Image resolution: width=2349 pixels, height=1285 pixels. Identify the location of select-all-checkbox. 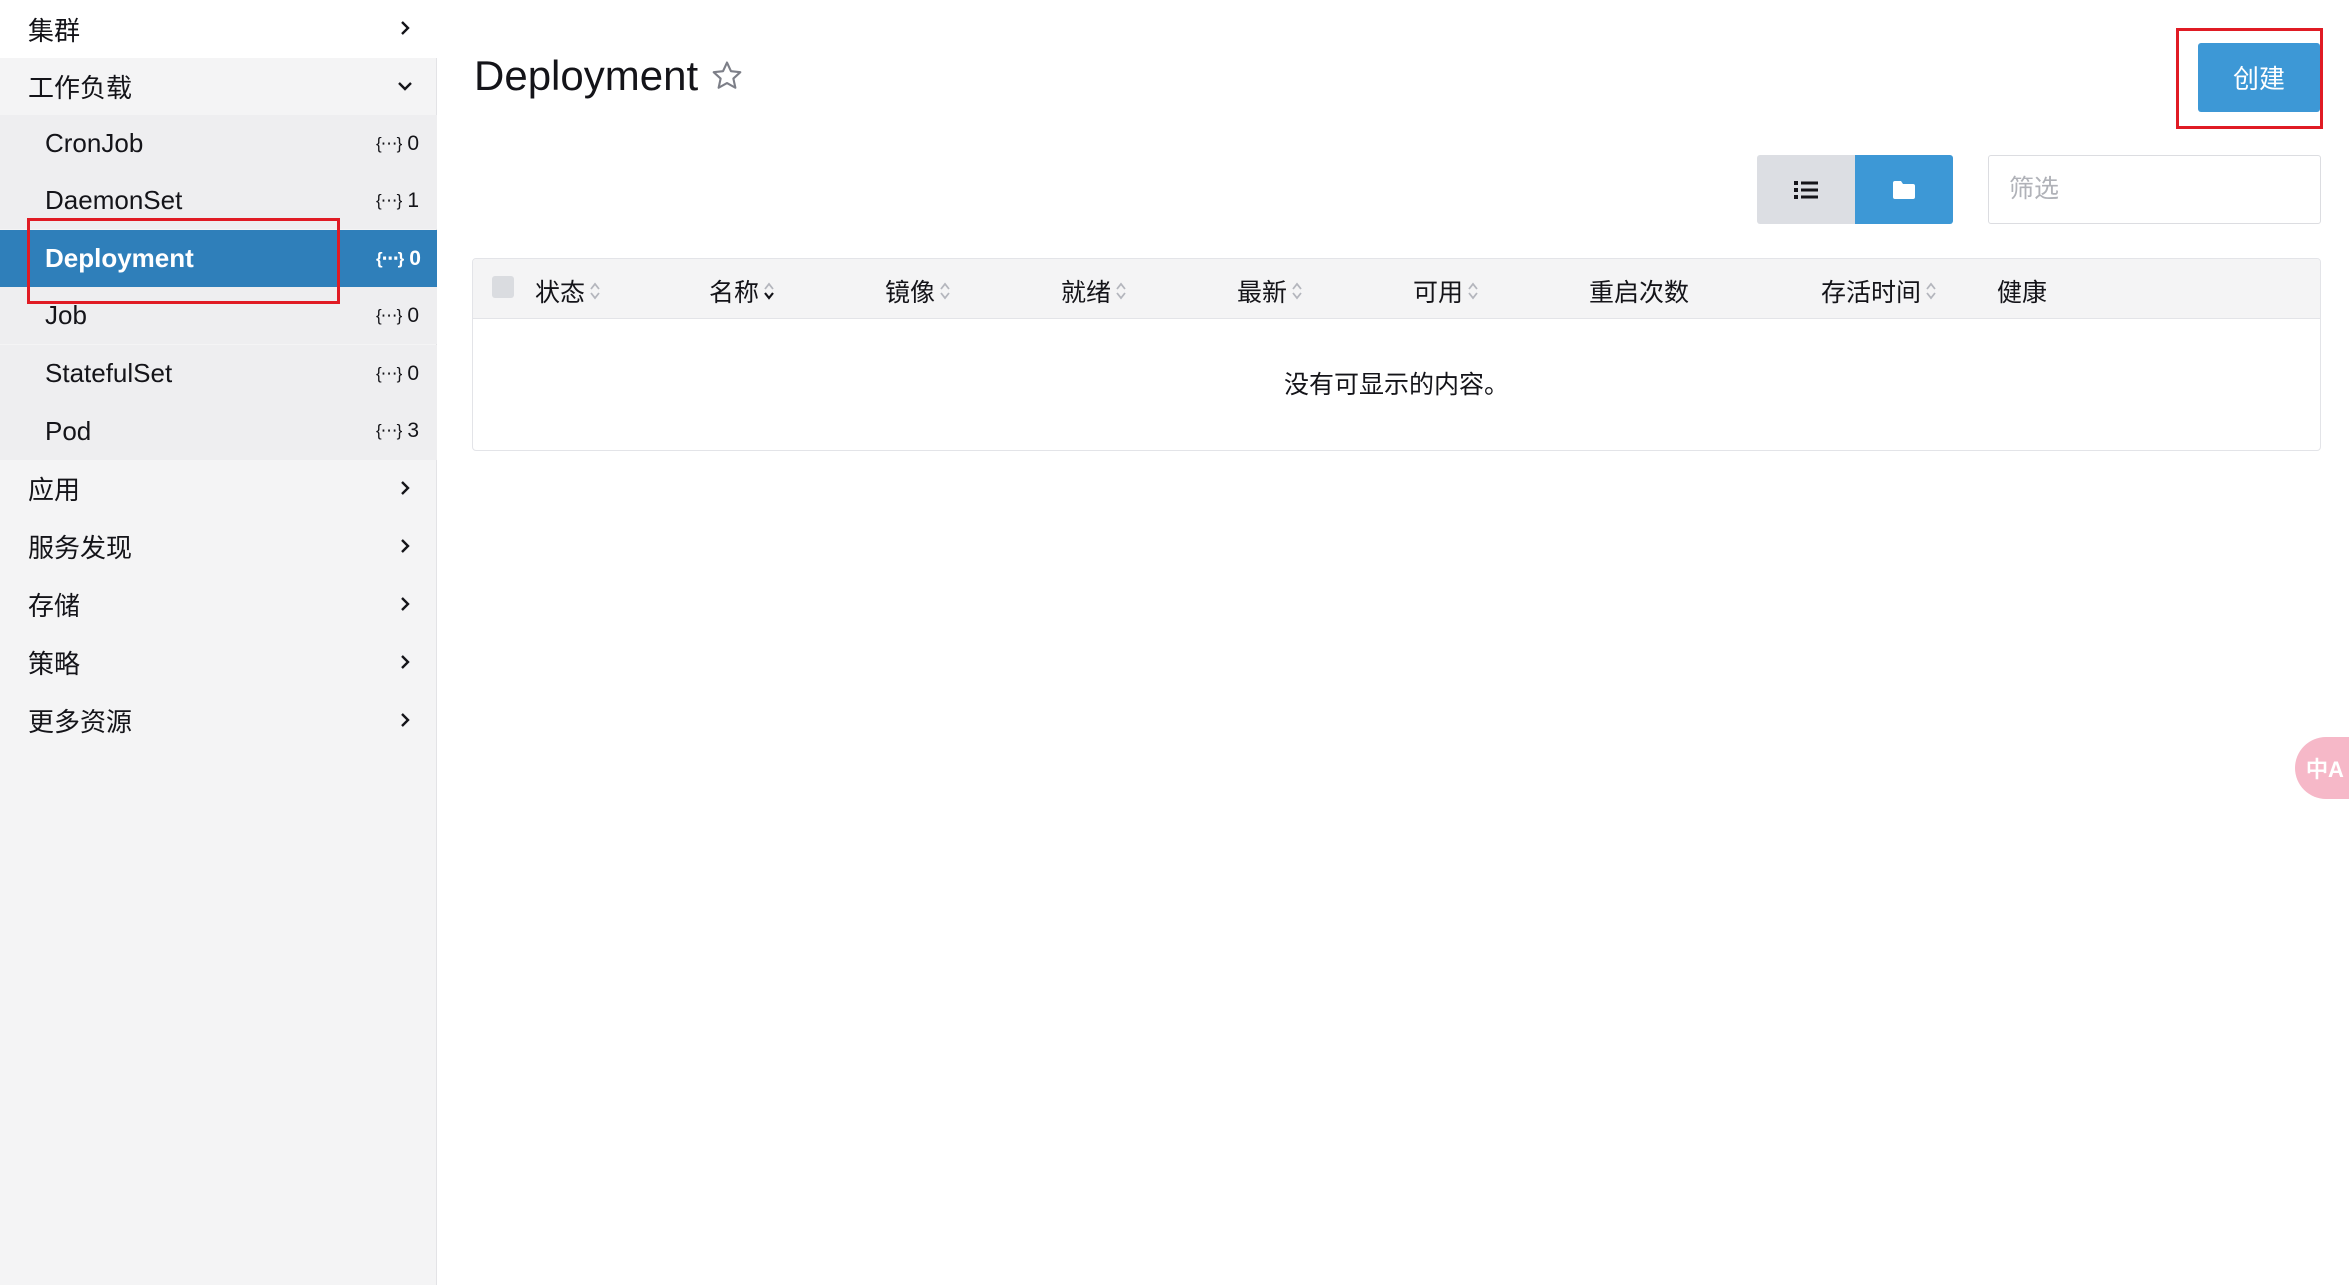
(503, 287).